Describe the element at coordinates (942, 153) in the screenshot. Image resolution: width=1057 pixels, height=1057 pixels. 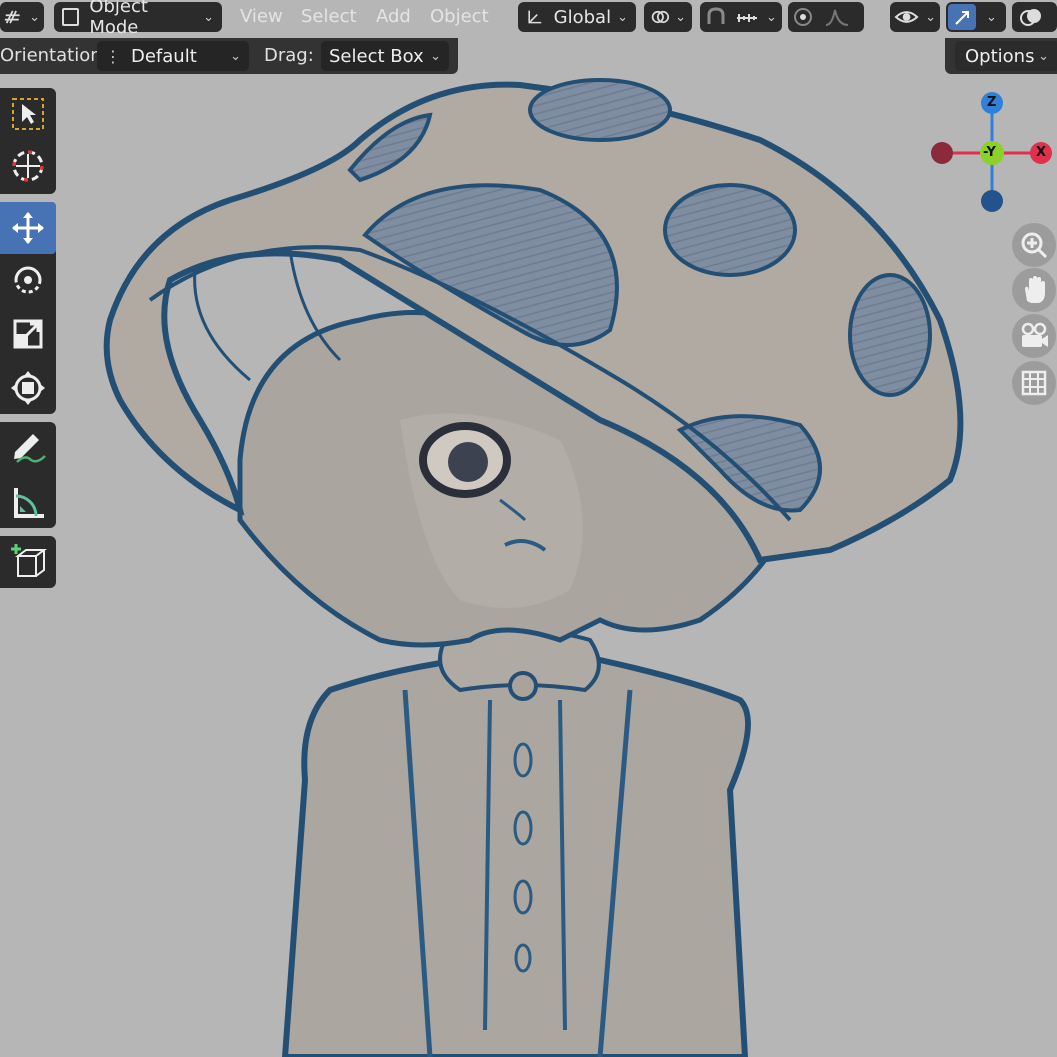
I see `gizmo-axis-neg-x` at that location.